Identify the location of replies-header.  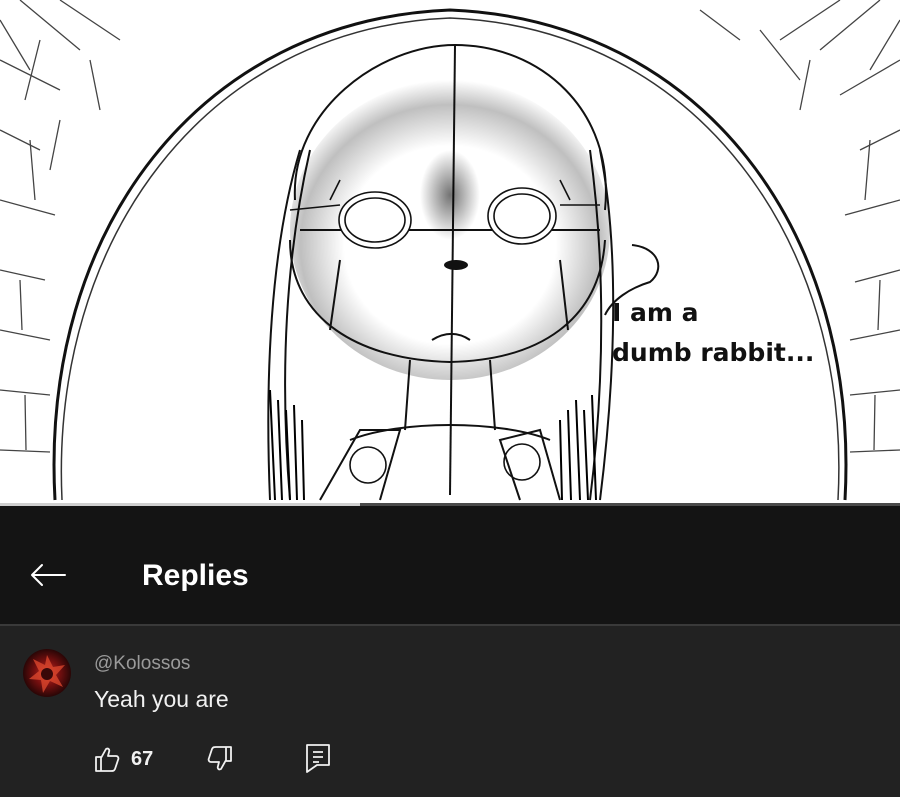
(450, 565).